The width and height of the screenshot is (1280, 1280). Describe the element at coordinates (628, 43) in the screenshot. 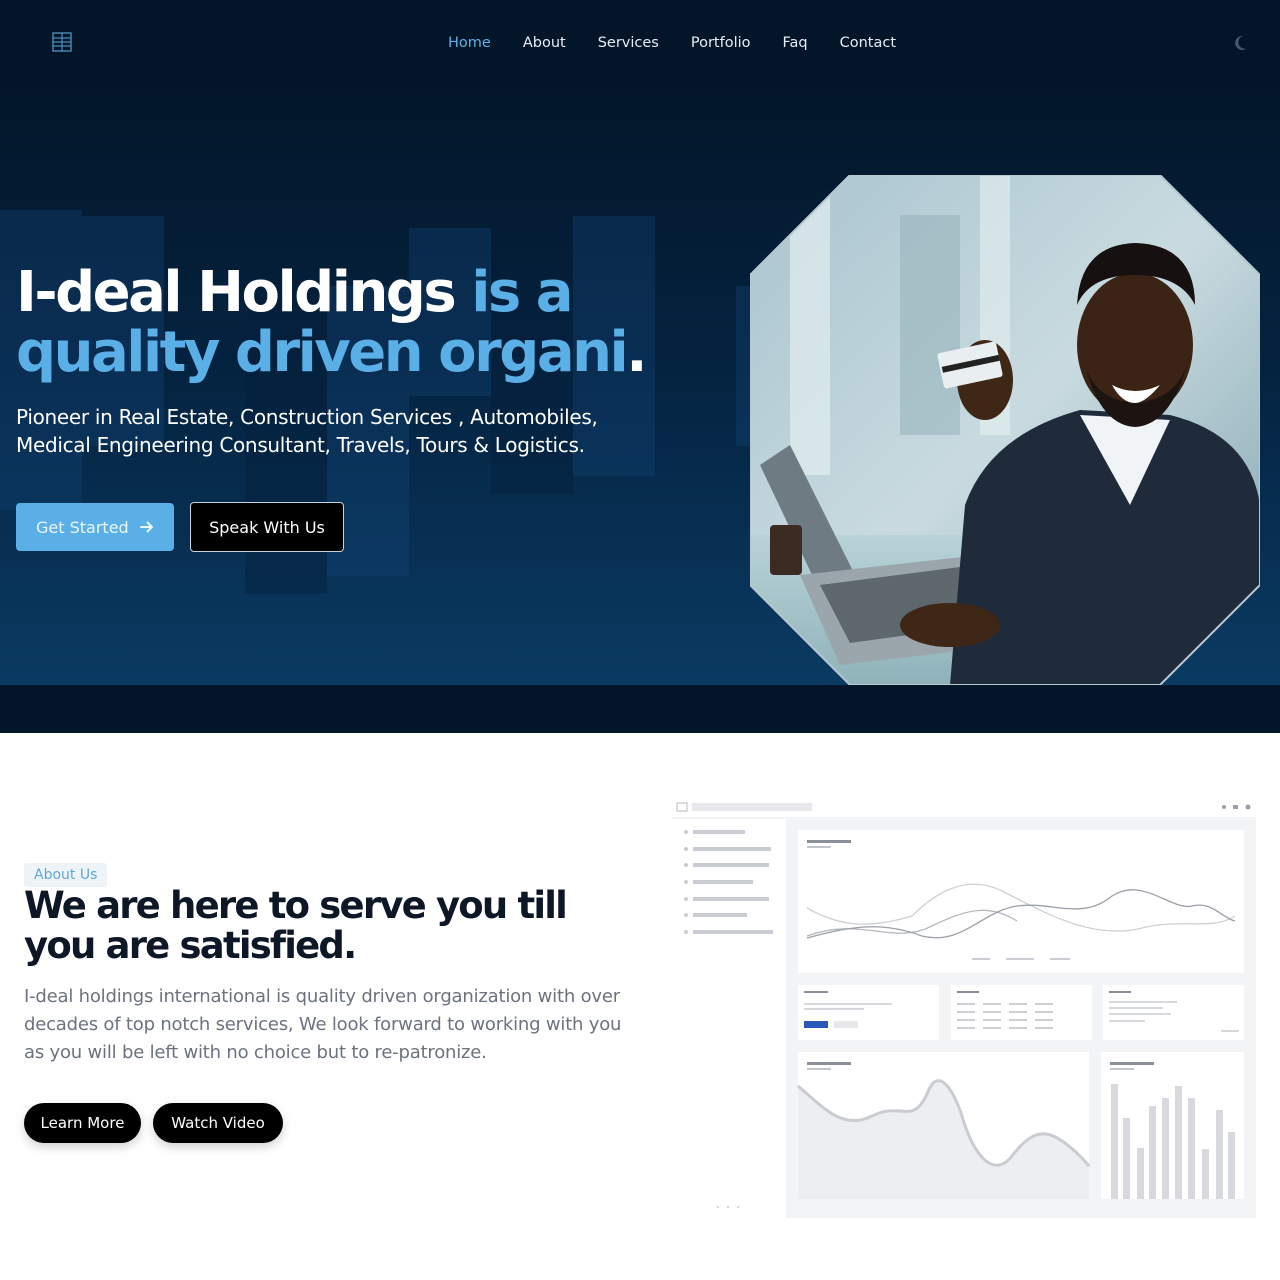

I see `nav-link-services: Services` at that location.